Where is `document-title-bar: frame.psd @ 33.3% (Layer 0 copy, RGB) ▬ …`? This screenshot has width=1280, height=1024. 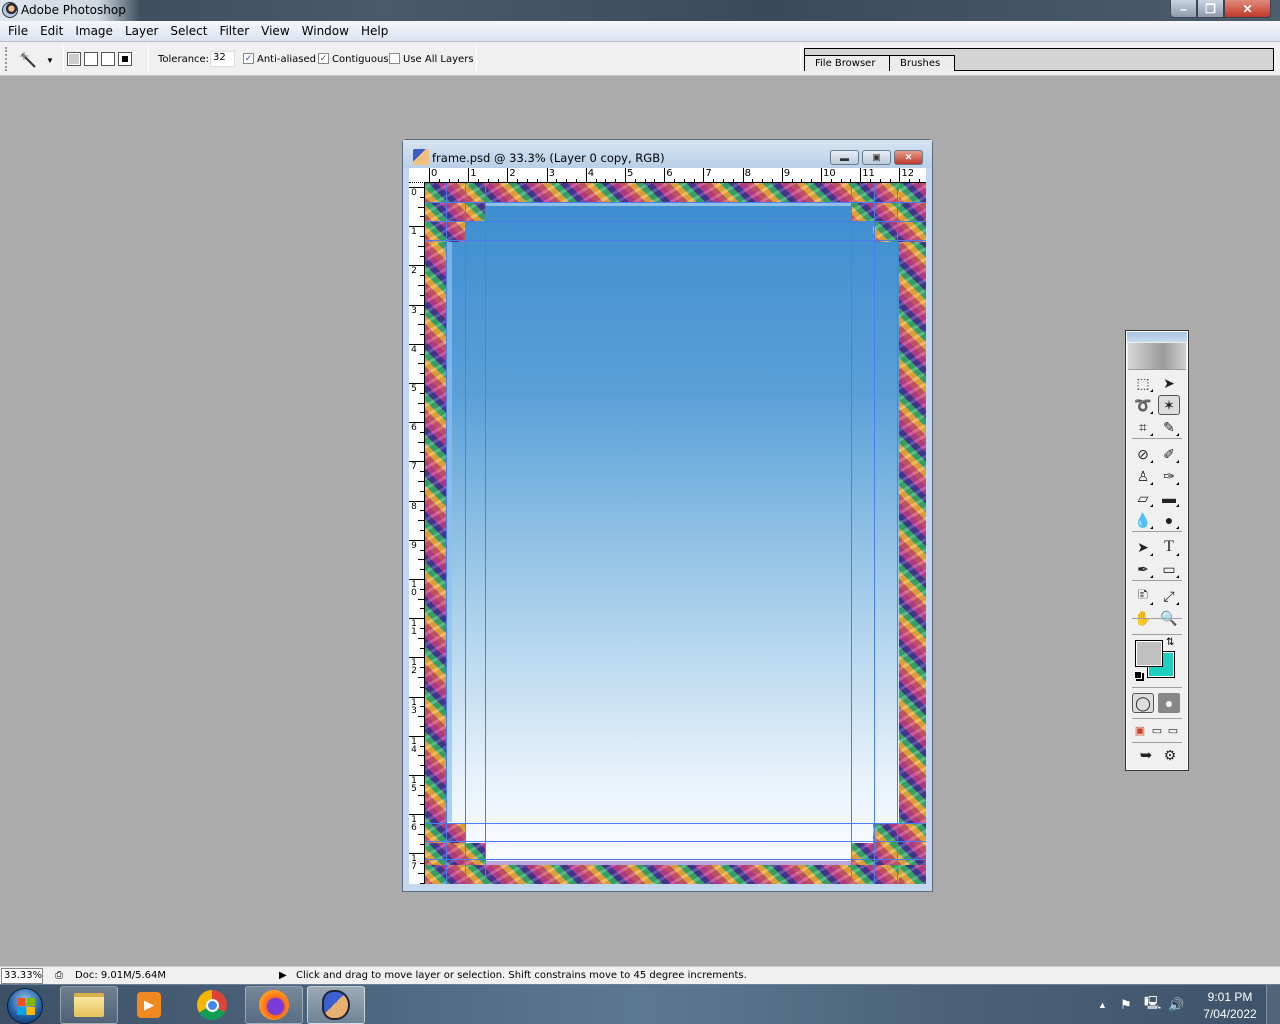 document-title-bar: frame.psd @ 33.3% (Layer 0 copy, RGB) ▬ … is located at coordinates (667, 154).